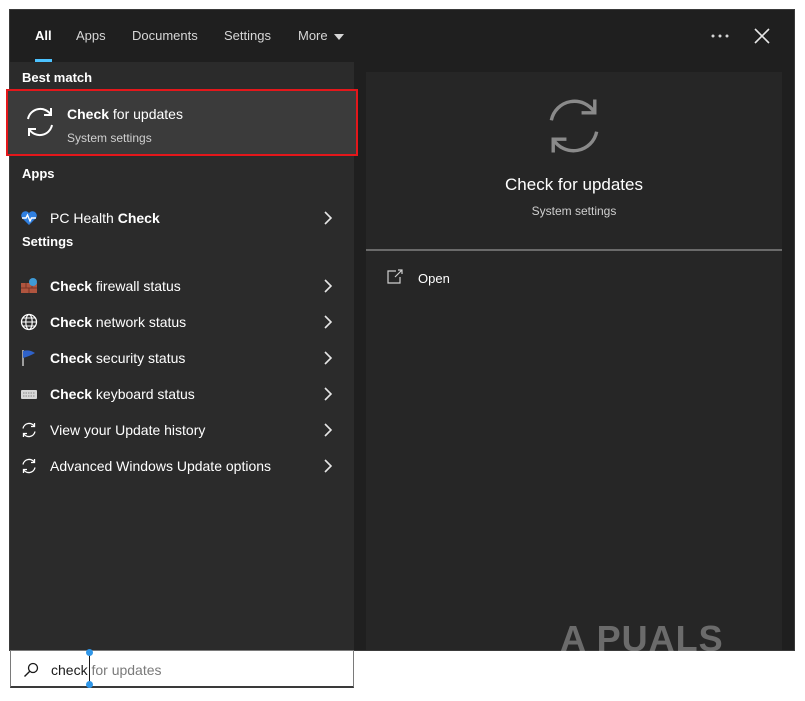 Image resolution: width=805 pixels, height=701 pixels. I want to click on result-update-history: View your Update history, so click(182, 430).